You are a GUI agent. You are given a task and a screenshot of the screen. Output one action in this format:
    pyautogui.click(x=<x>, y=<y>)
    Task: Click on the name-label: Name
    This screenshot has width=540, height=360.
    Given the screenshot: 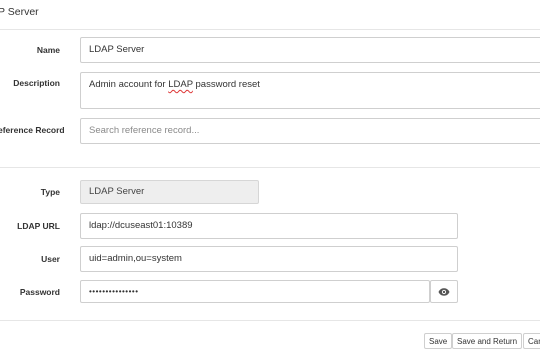 What is the action you would take?
    pyautogui.click(x=48, y=50)
    